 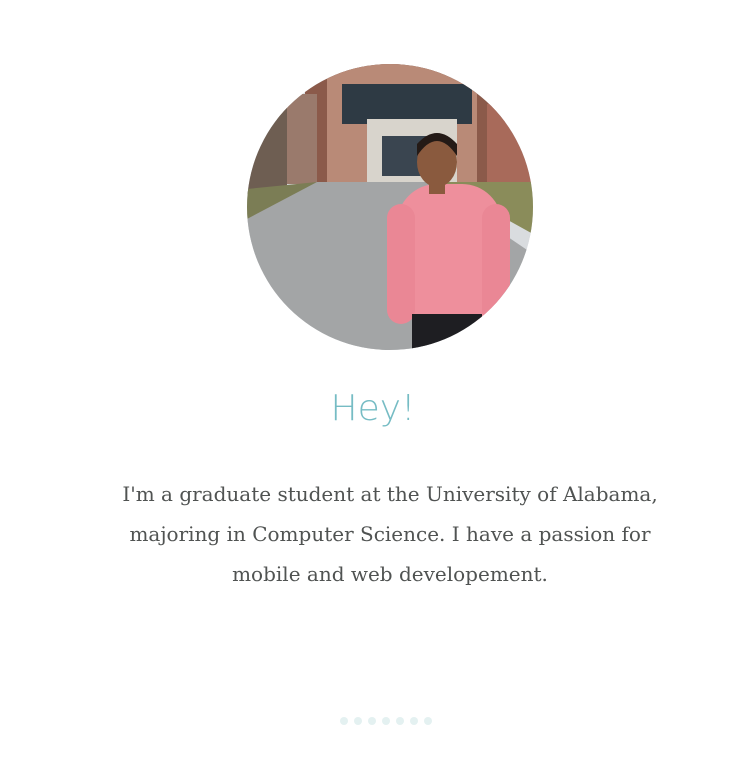 I want to click on profile-photo, so click(x=390, y=207).